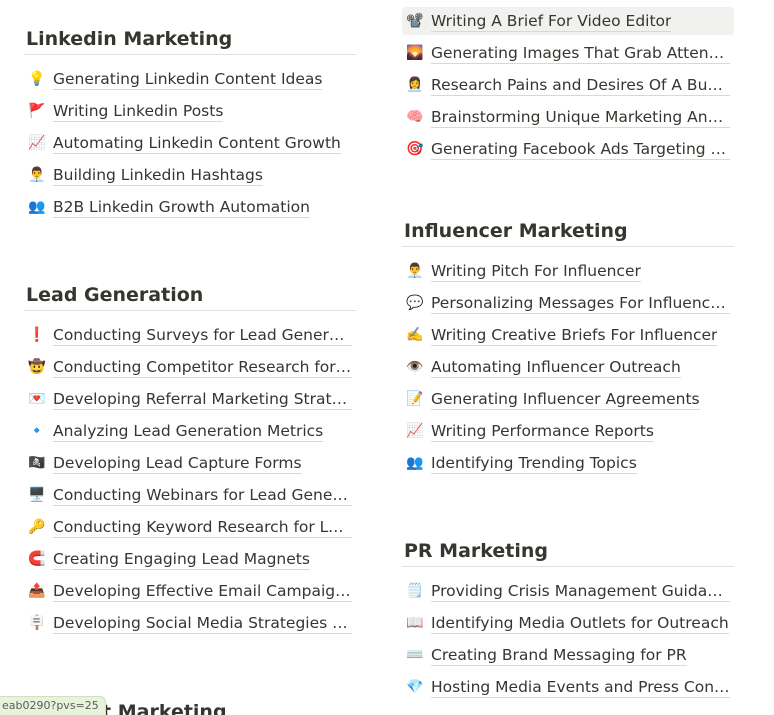  I want to click on list-item: 🔹 Analyzing Lead Generation Metrics, so click(190, 431).